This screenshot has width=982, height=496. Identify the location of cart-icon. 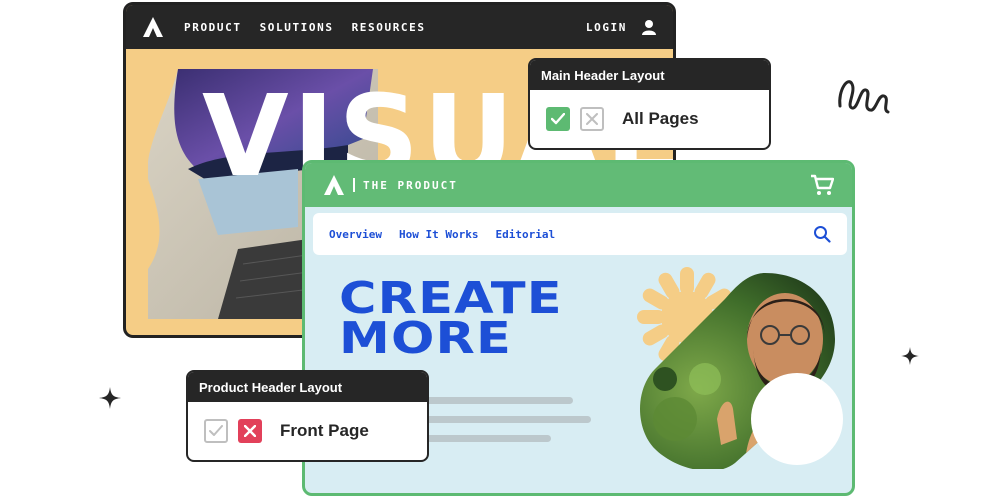
(822, 185).